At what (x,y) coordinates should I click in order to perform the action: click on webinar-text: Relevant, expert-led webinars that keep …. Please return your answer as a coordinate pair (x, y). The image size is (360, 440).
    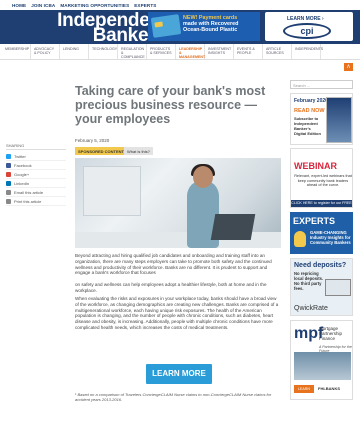
    Looking at the image, I should click on (323, 181).